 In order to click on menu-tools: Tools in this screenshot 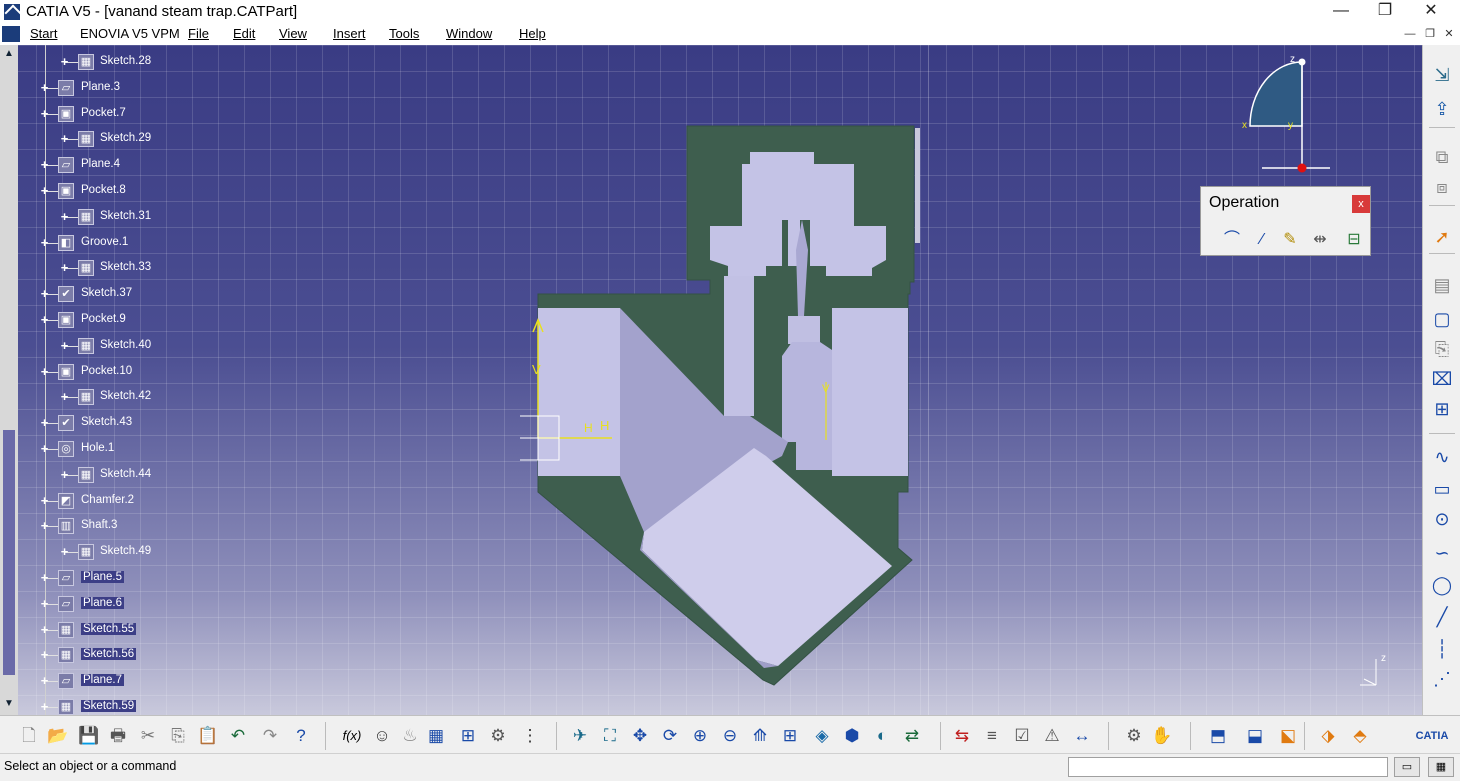, I will do `click(404, 33)`.